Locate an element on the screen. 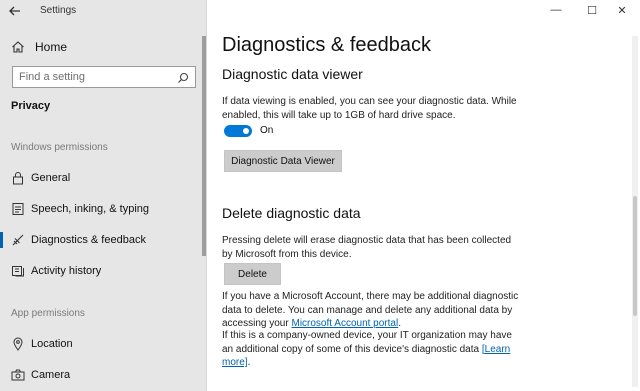 The width and height of the screenshot is (640, 391). account-end: . is located at coordinates (399, 323).